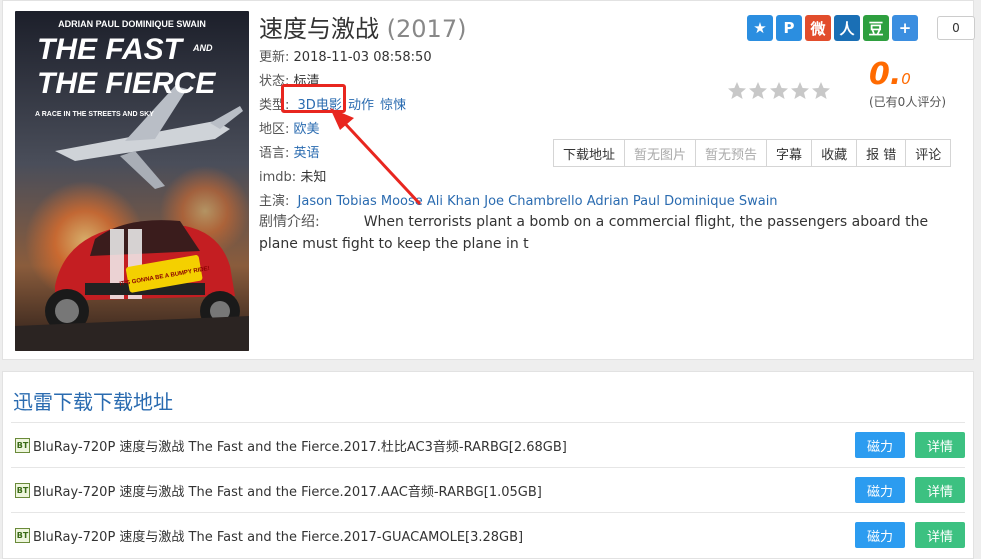 This screenshot has height=559, width=981. I want to click on score-decimal: 0, so click(906, 79).